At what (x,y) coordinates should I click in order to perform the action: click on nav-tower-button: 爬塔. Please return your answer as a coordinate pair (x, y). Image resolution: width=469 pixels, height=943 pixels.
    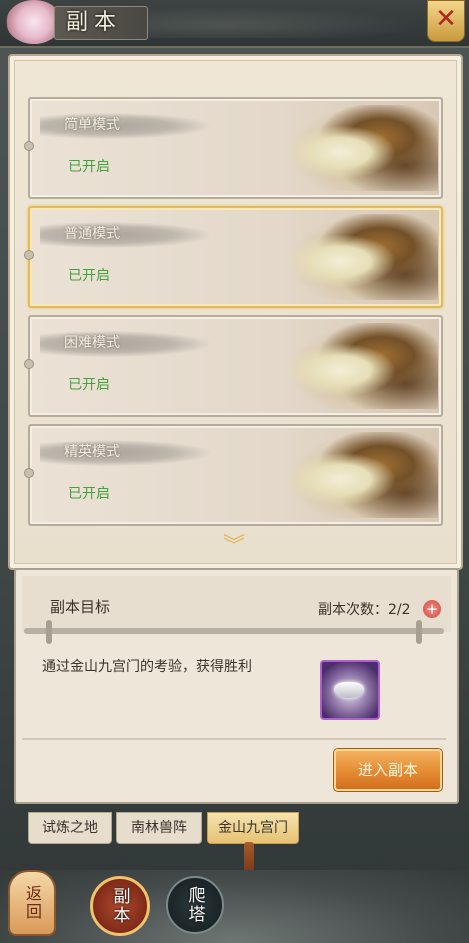
    Looking at the image, I should click on (195, 905).